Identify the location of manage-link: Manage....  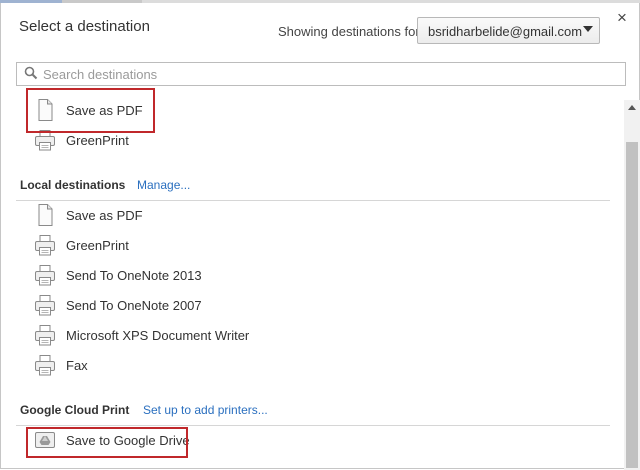
(163, 185).